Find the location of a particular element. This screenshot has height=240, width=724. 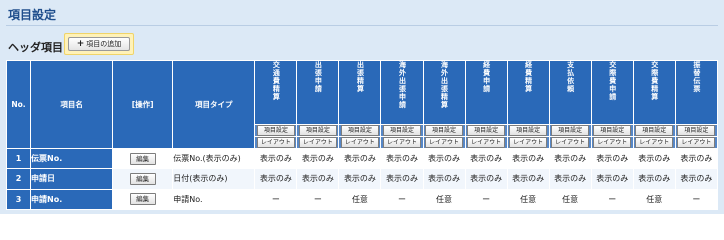

item-name: 申請No. is located at coordinates (72, 199).